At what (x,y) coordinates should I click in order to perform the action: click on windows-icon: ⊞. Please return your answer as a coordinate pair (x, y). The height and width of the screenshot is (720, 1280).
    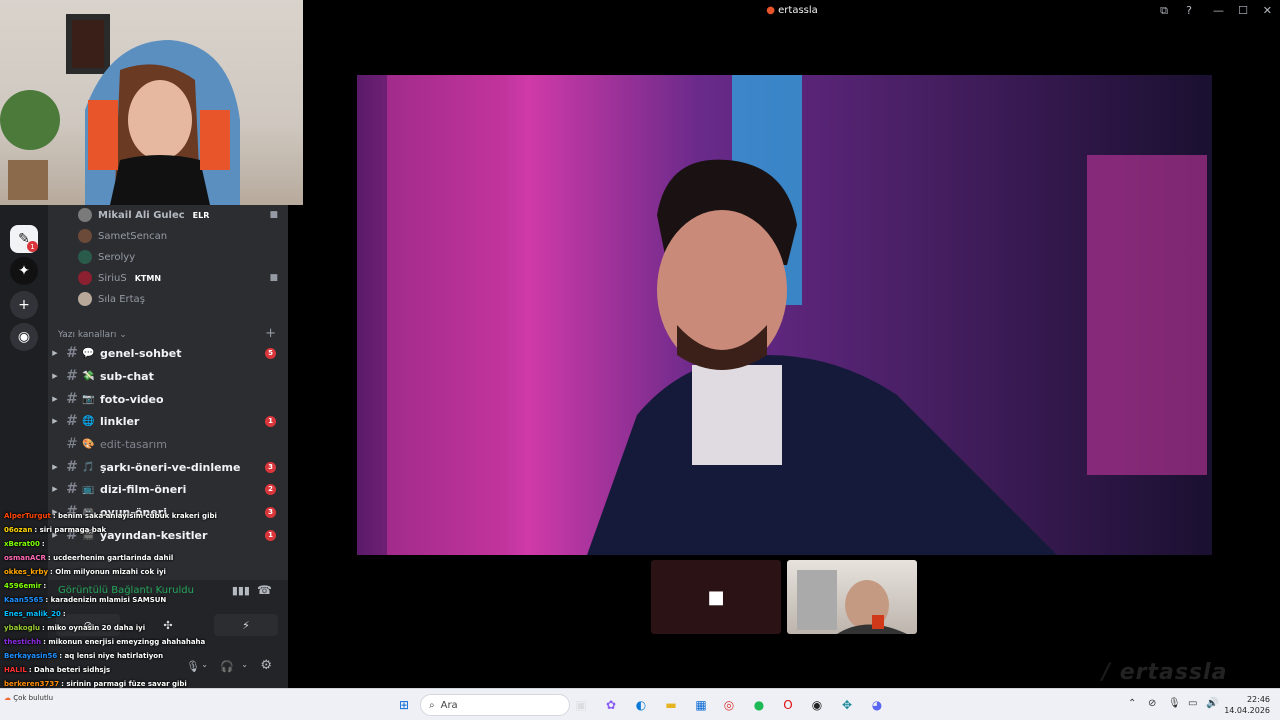
    Looking at the image, I should click on (404, 705).